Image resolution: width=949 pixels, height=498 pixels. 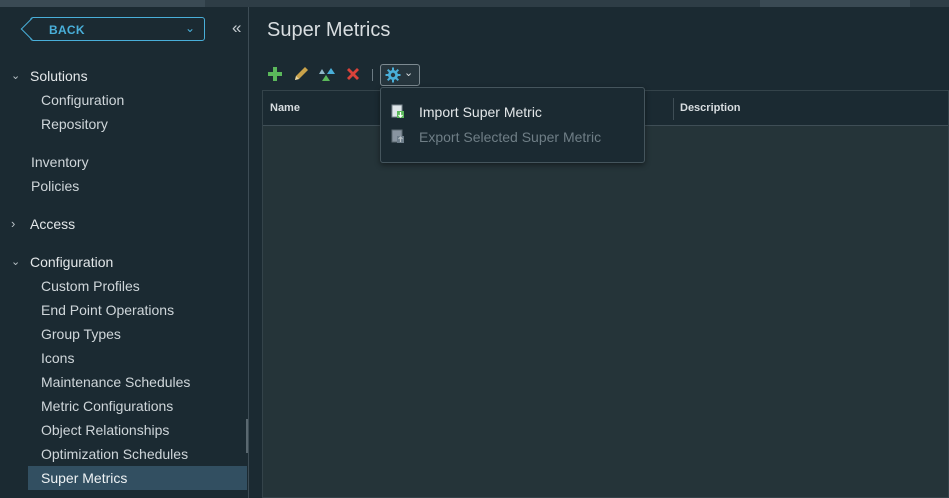 I want to click on actions-gear-button: ⌄, so click(x=400, y=75).